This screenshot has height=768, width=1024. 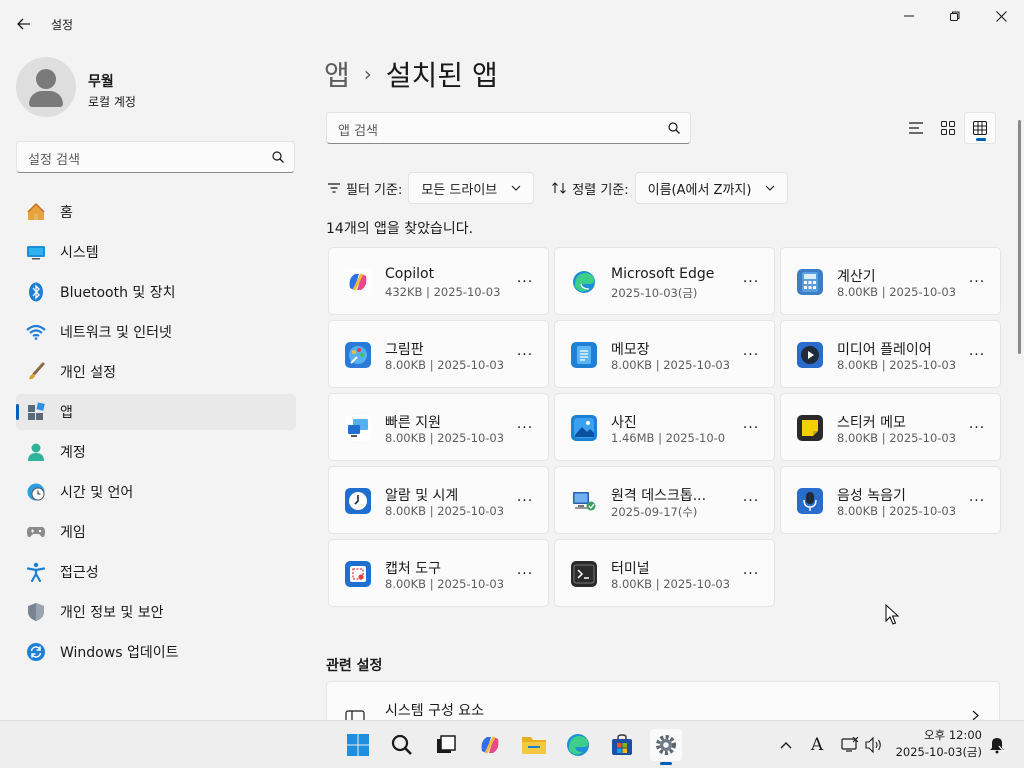 What do you see at coordinates (446, 745) in the screenshot?
I see `task-view-button` at bounding box center [446, 745].